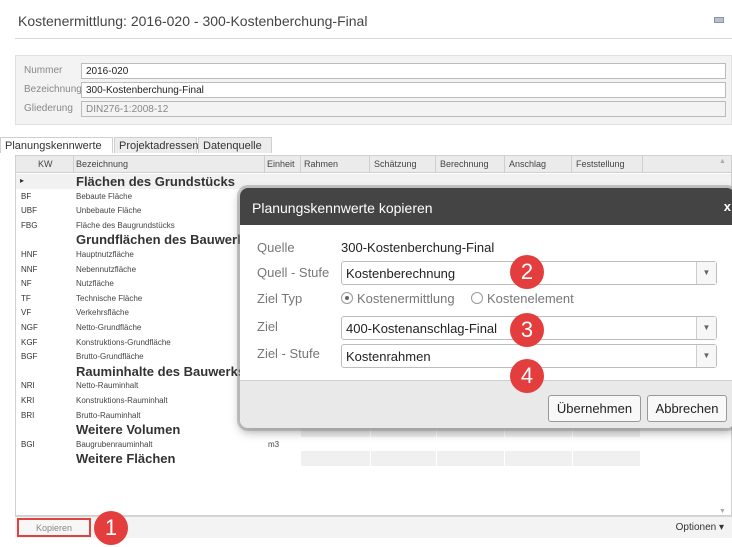 Image resolution: width=732 pixels, height=547 pixels. I want to click on radio-kostenelement-label: Kostenelement, so click(530, 298).